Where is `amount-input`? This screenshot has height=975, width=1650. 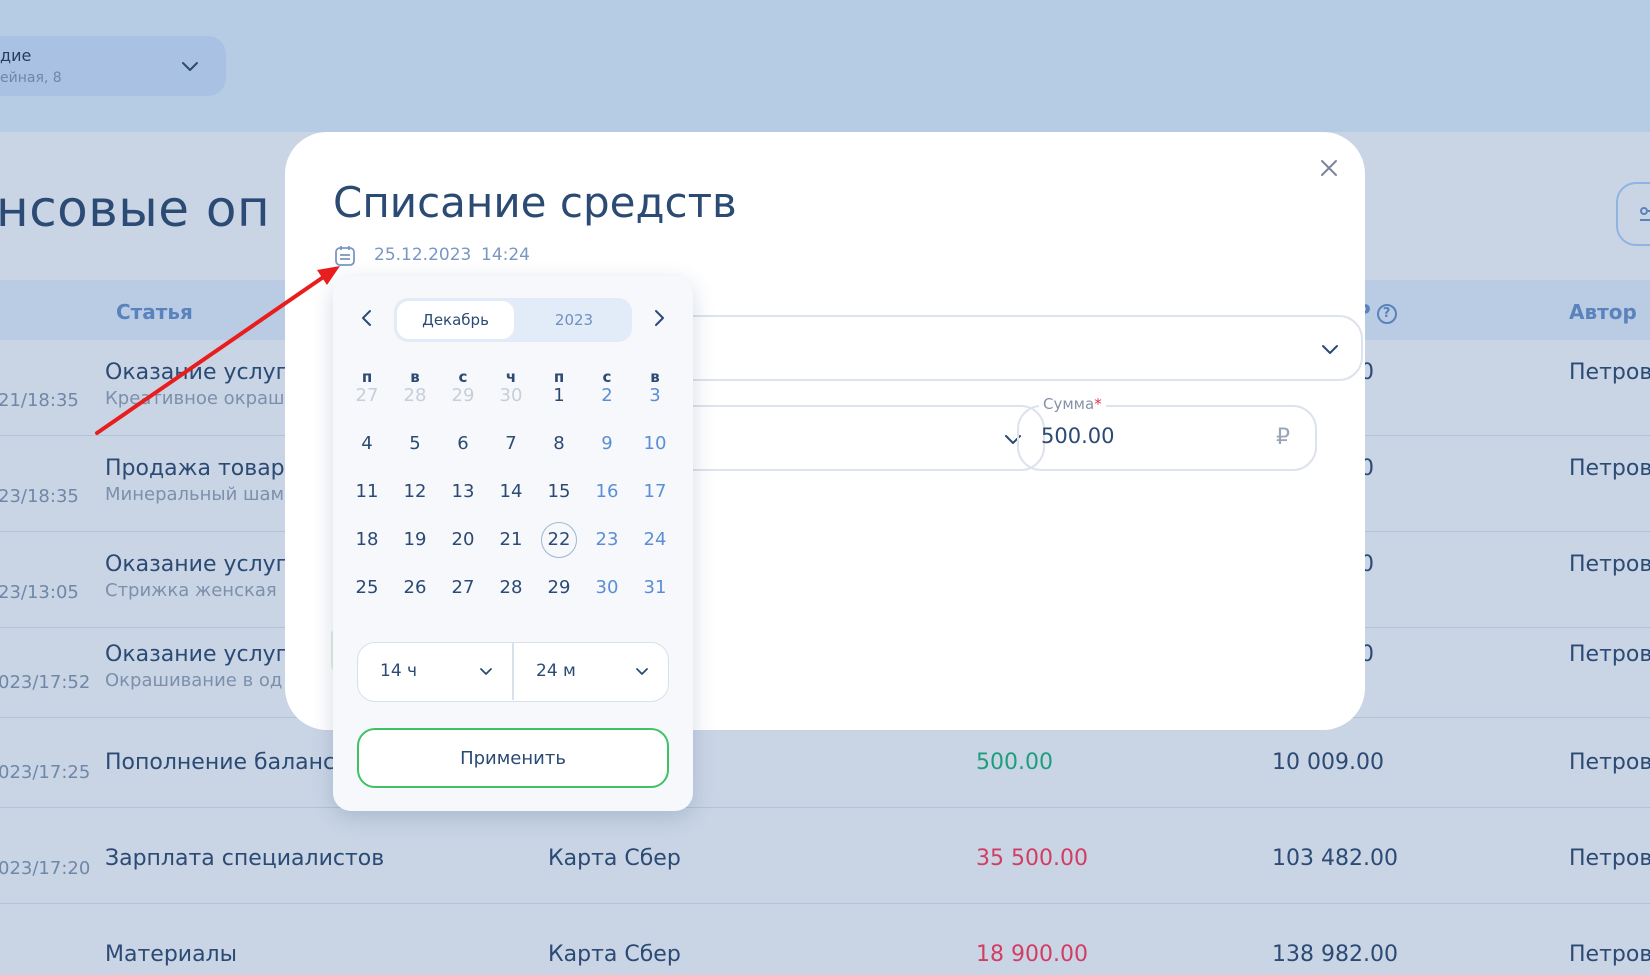
amount-input is located at coordinates (1141, 436).